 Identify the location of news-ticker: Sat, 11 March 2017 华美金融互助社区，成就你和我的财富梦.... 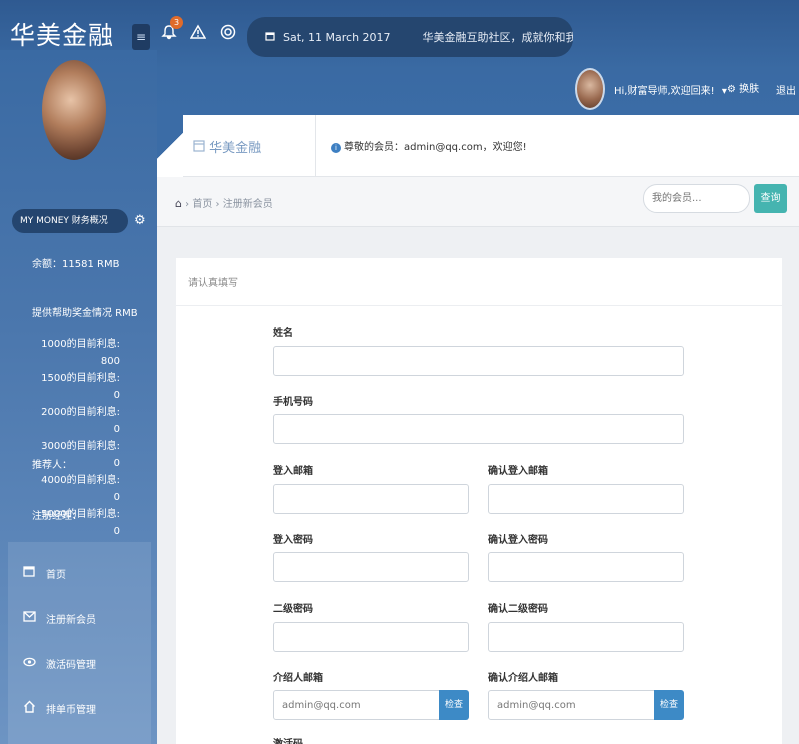
(410, 37).